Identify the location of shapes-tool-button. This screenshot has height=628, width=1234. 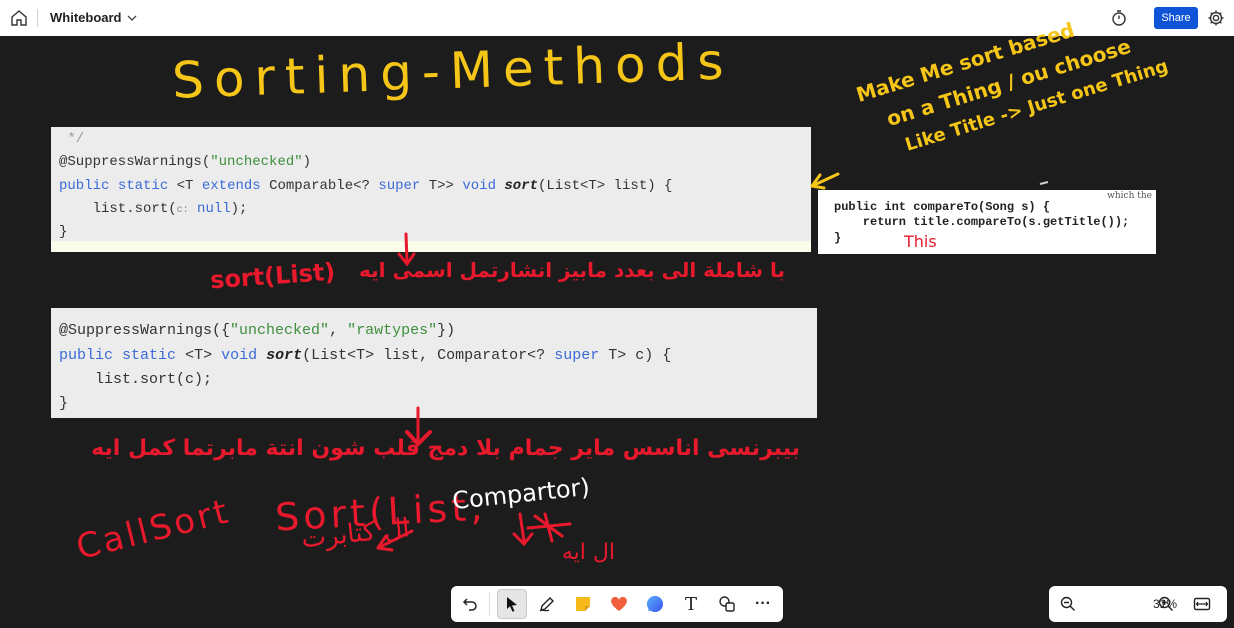
(727, 604).